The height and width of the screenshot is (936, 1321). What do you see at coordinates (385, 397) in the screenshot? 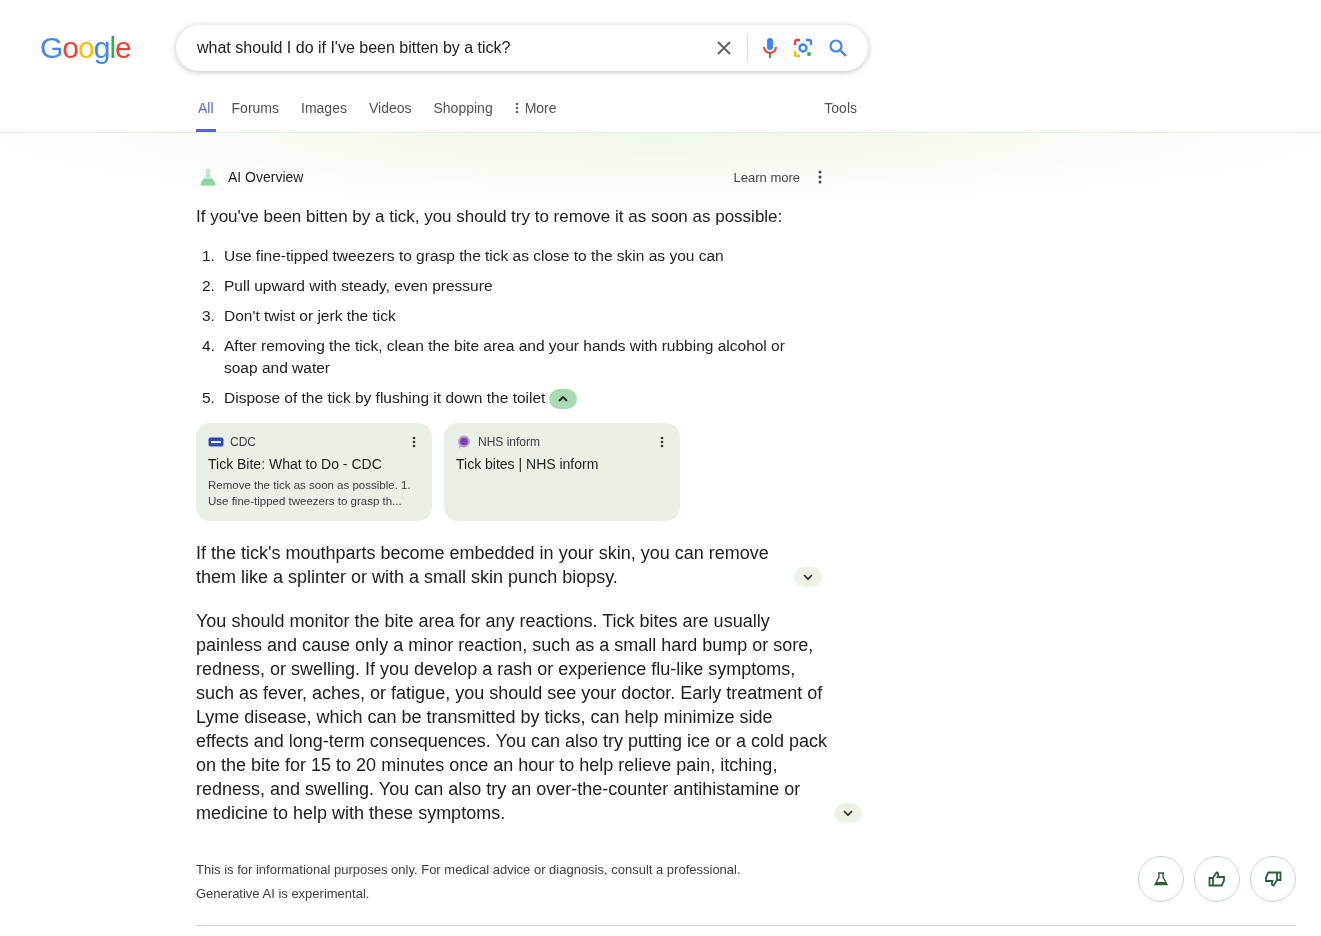
I see `step-text: Dispose of the tick by flushing it down the toilet` at bounding box center [385, 397].